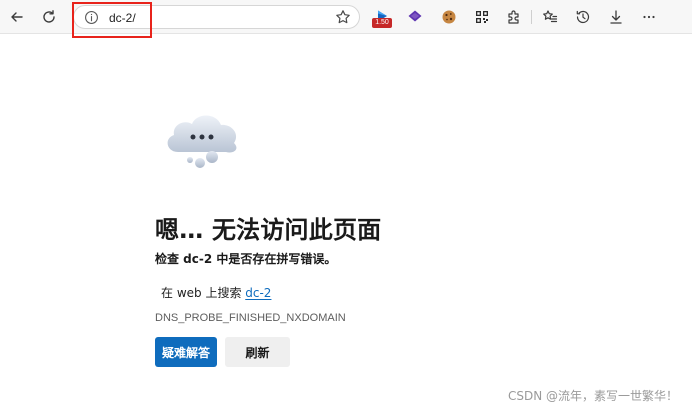 Image resolution: width=692 pixels, height=409 pixels. I want to click on troubleshoot-button: 疑难解答, so click(186, 352).